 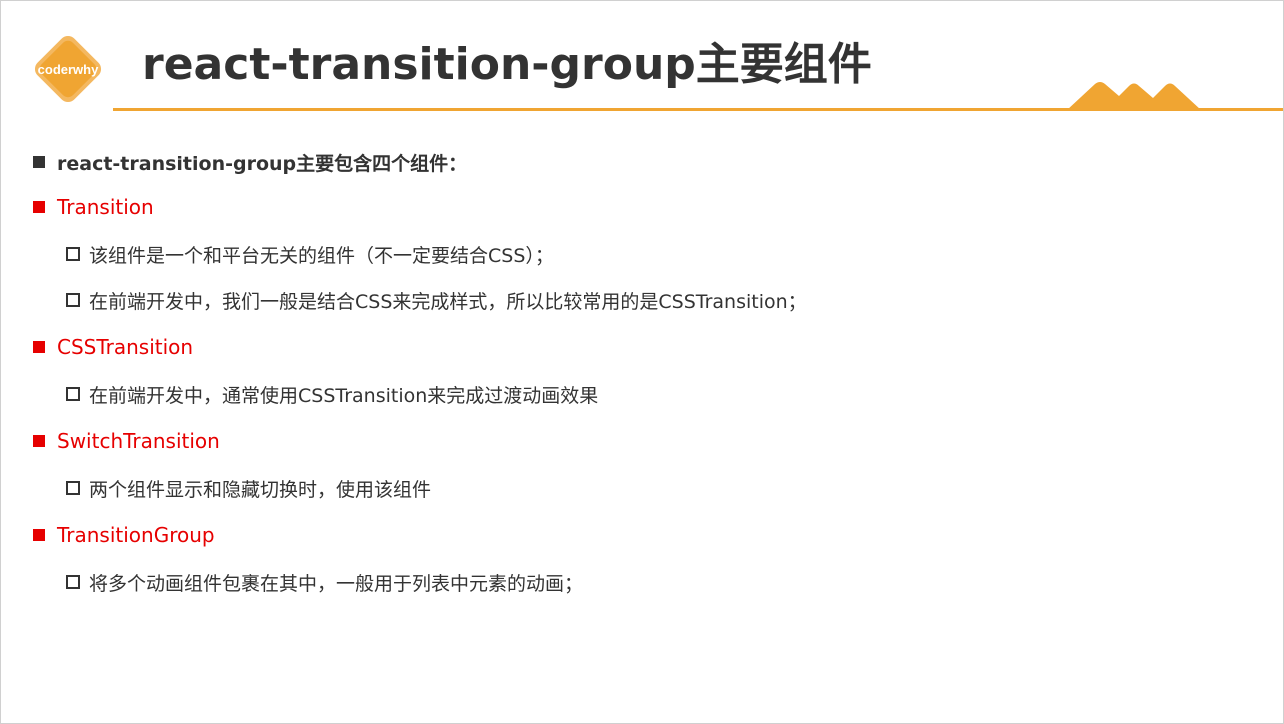 I want to click on list-item: 在前端开发中，通常使用CSSTransition来完成过渡动画效果, so click(x=643, y=394).